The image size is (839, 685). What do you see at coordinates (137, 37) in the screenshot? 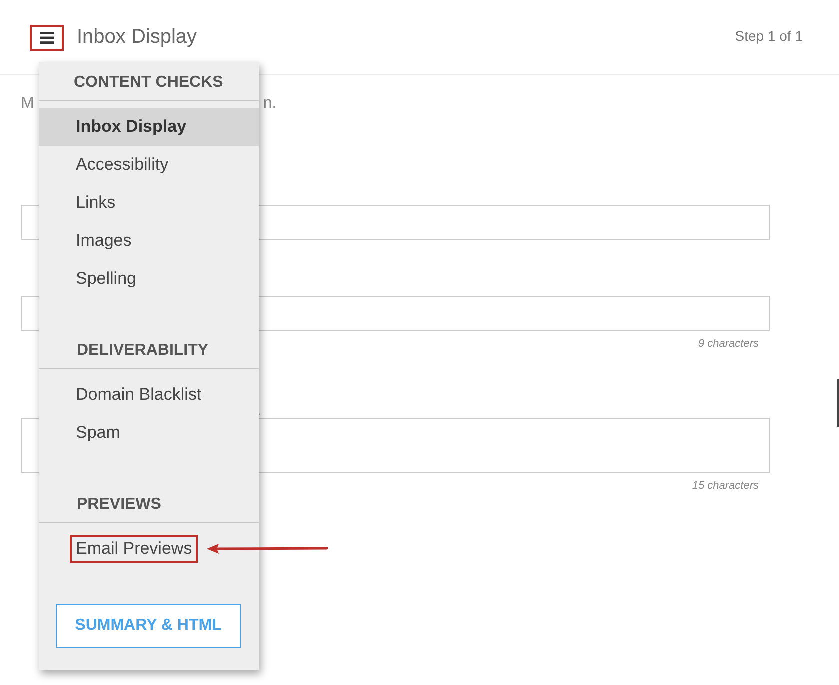
I see `page-title: Inbox Display` at bounding box center [137, 37].